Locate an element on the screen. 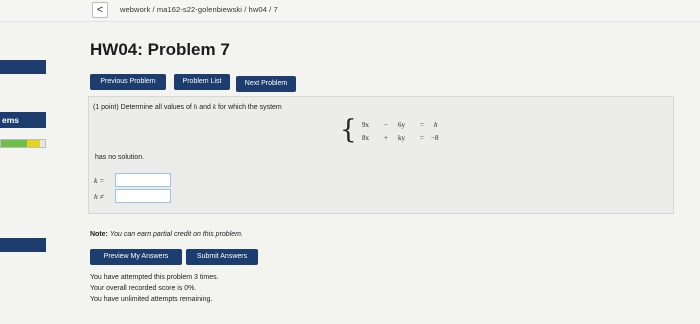 The width and height of the screenshot is (700, 324). eq1-term2: 6y is located at coordinates (401, 125).